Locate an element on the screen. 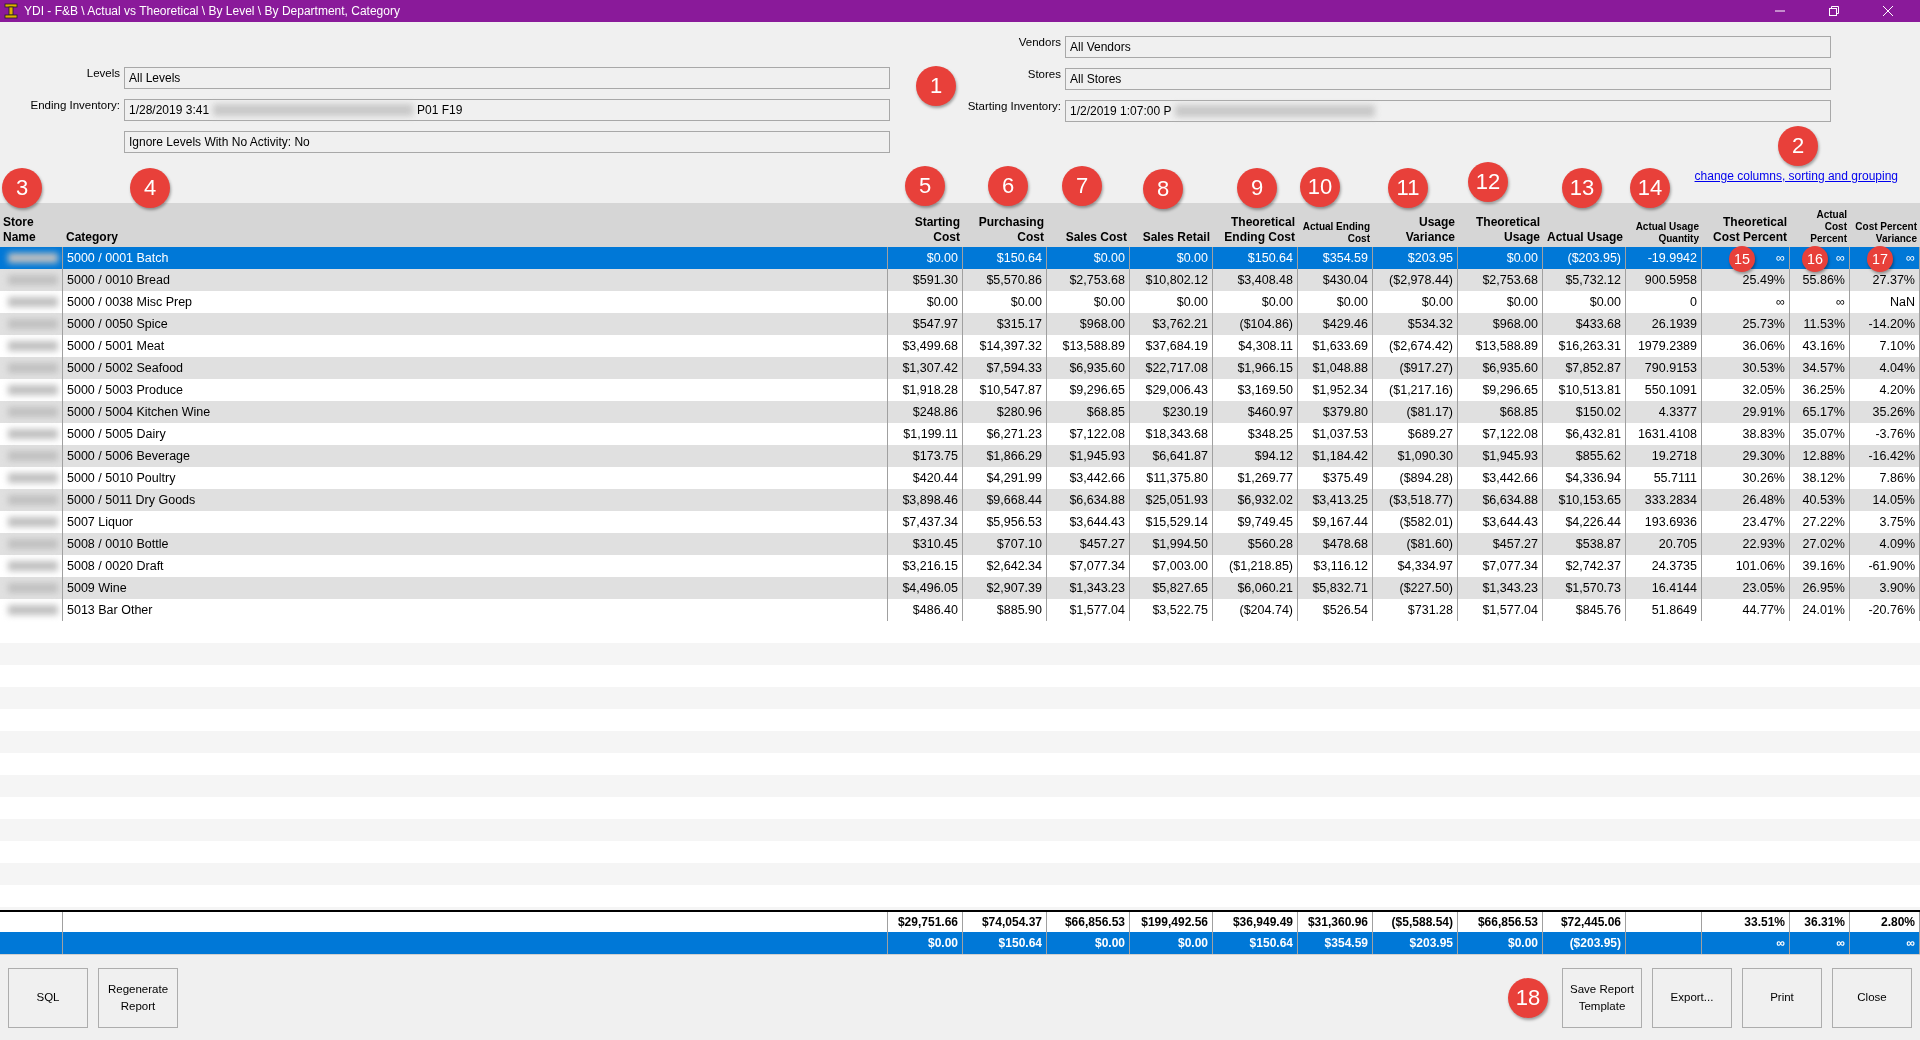 The height and width of the screenshot is (1040, 1920). input-field: All Levels is located at coordinates (507, 78).